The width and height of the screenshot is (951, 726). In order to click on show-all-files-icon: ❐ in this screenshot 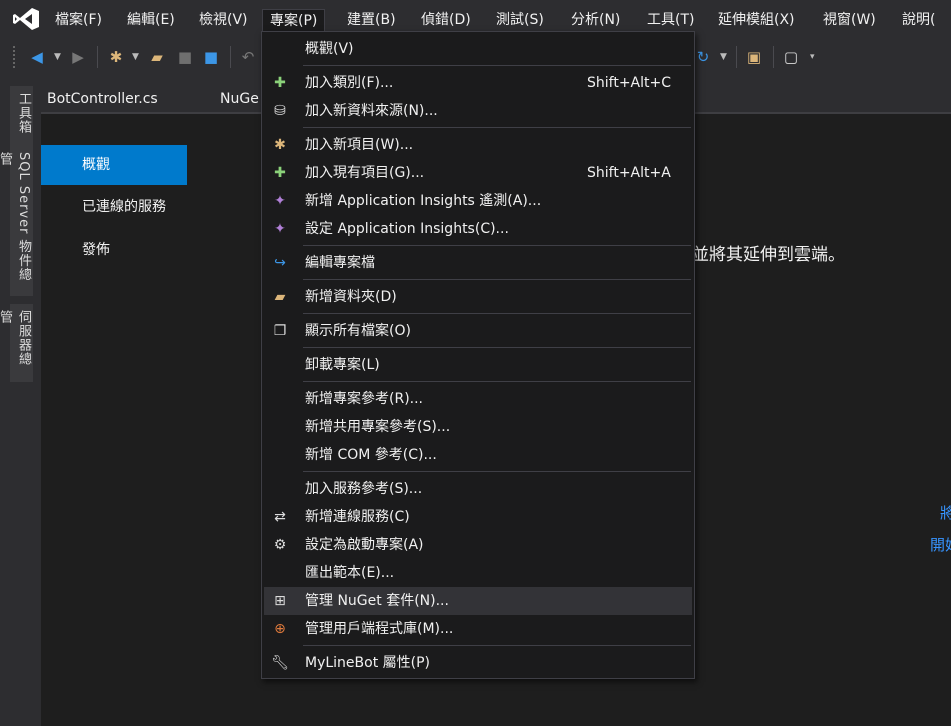, I will do `click(280, 331)`.